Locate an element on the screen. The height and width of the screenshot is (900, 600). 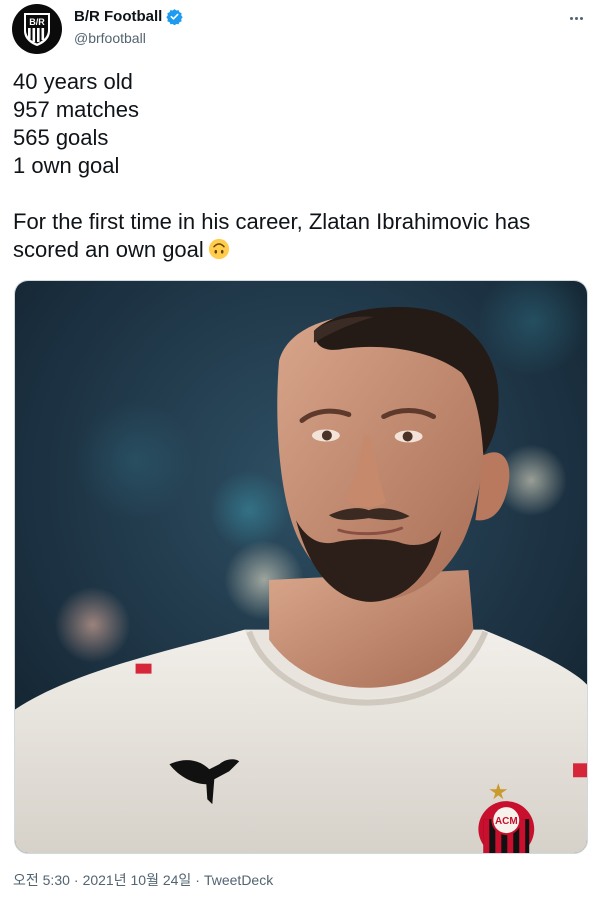
avatar-letters: B/R is located at coordinates (37, 22).